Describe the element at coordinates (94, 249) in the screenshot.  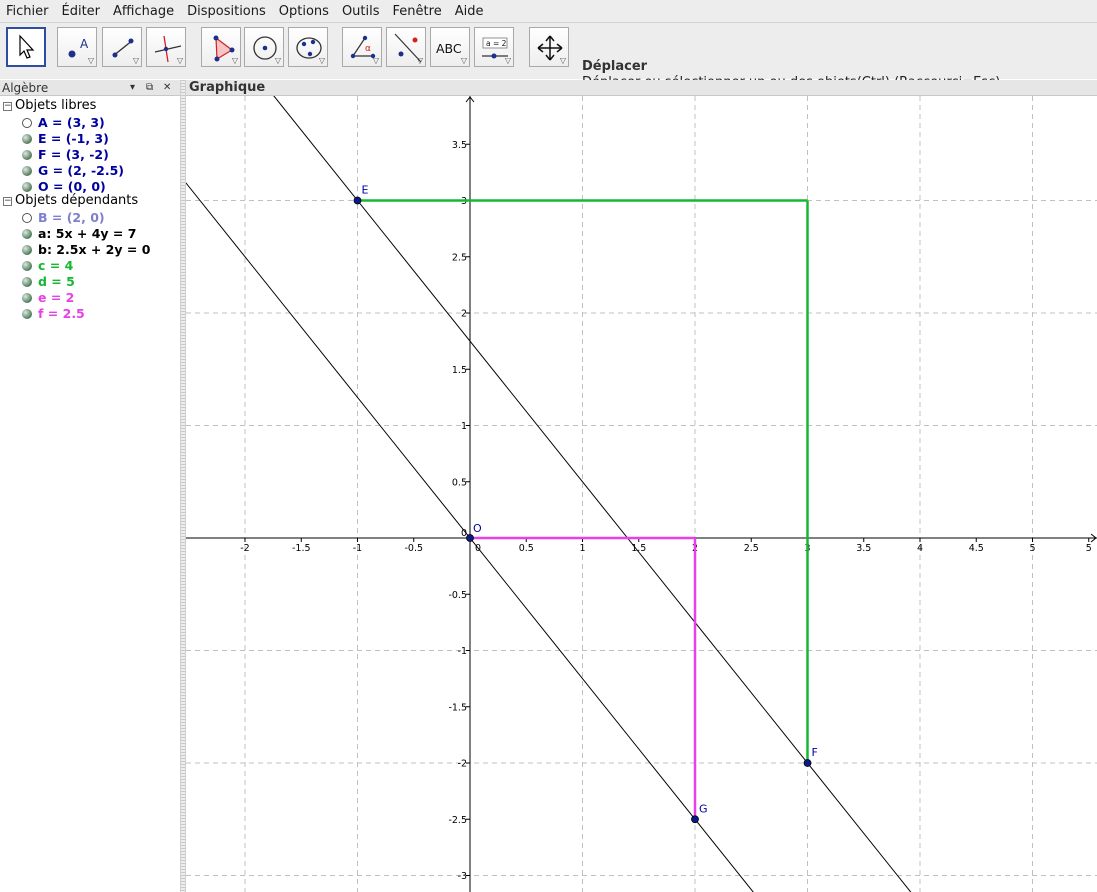
I see `algebra-item-text: b: 2.5x + 2y = 0` at that location.